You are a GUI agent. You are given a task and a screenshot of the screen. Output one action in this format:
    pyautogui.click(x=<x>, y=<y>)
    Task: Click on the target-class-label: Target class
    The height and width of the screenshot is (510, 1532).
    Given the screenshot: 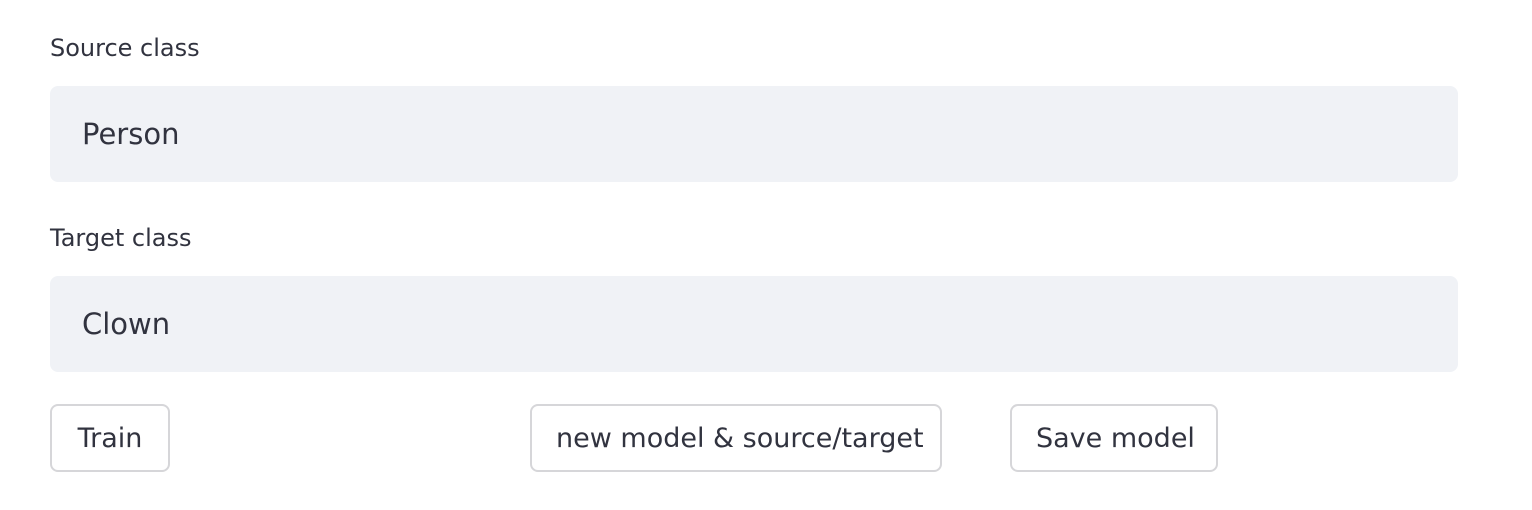 What is the action you would take?
    pyautogui.click(x=121, y=238)
    